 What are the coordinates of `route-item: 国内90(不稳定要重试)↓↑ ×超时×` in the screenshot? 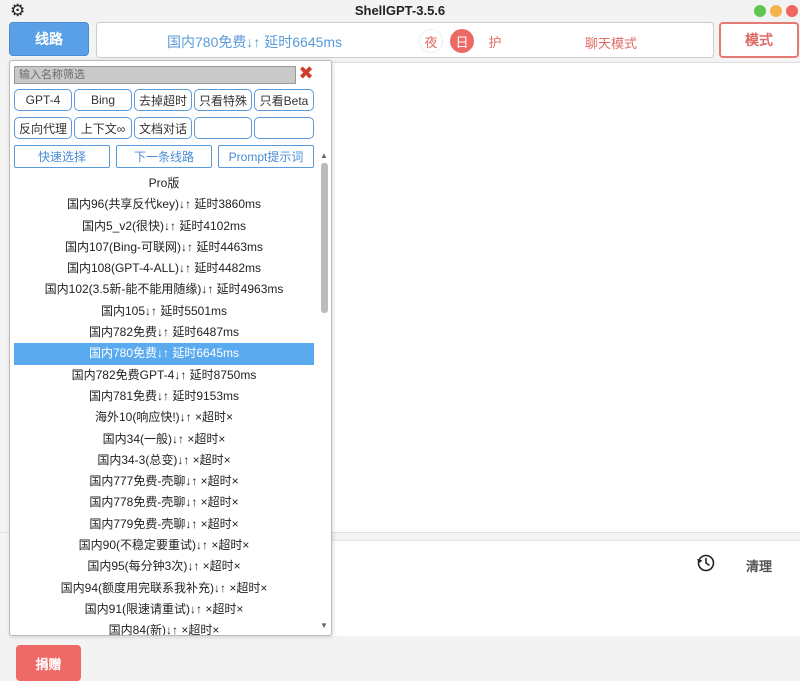 It's located at (164, 545).